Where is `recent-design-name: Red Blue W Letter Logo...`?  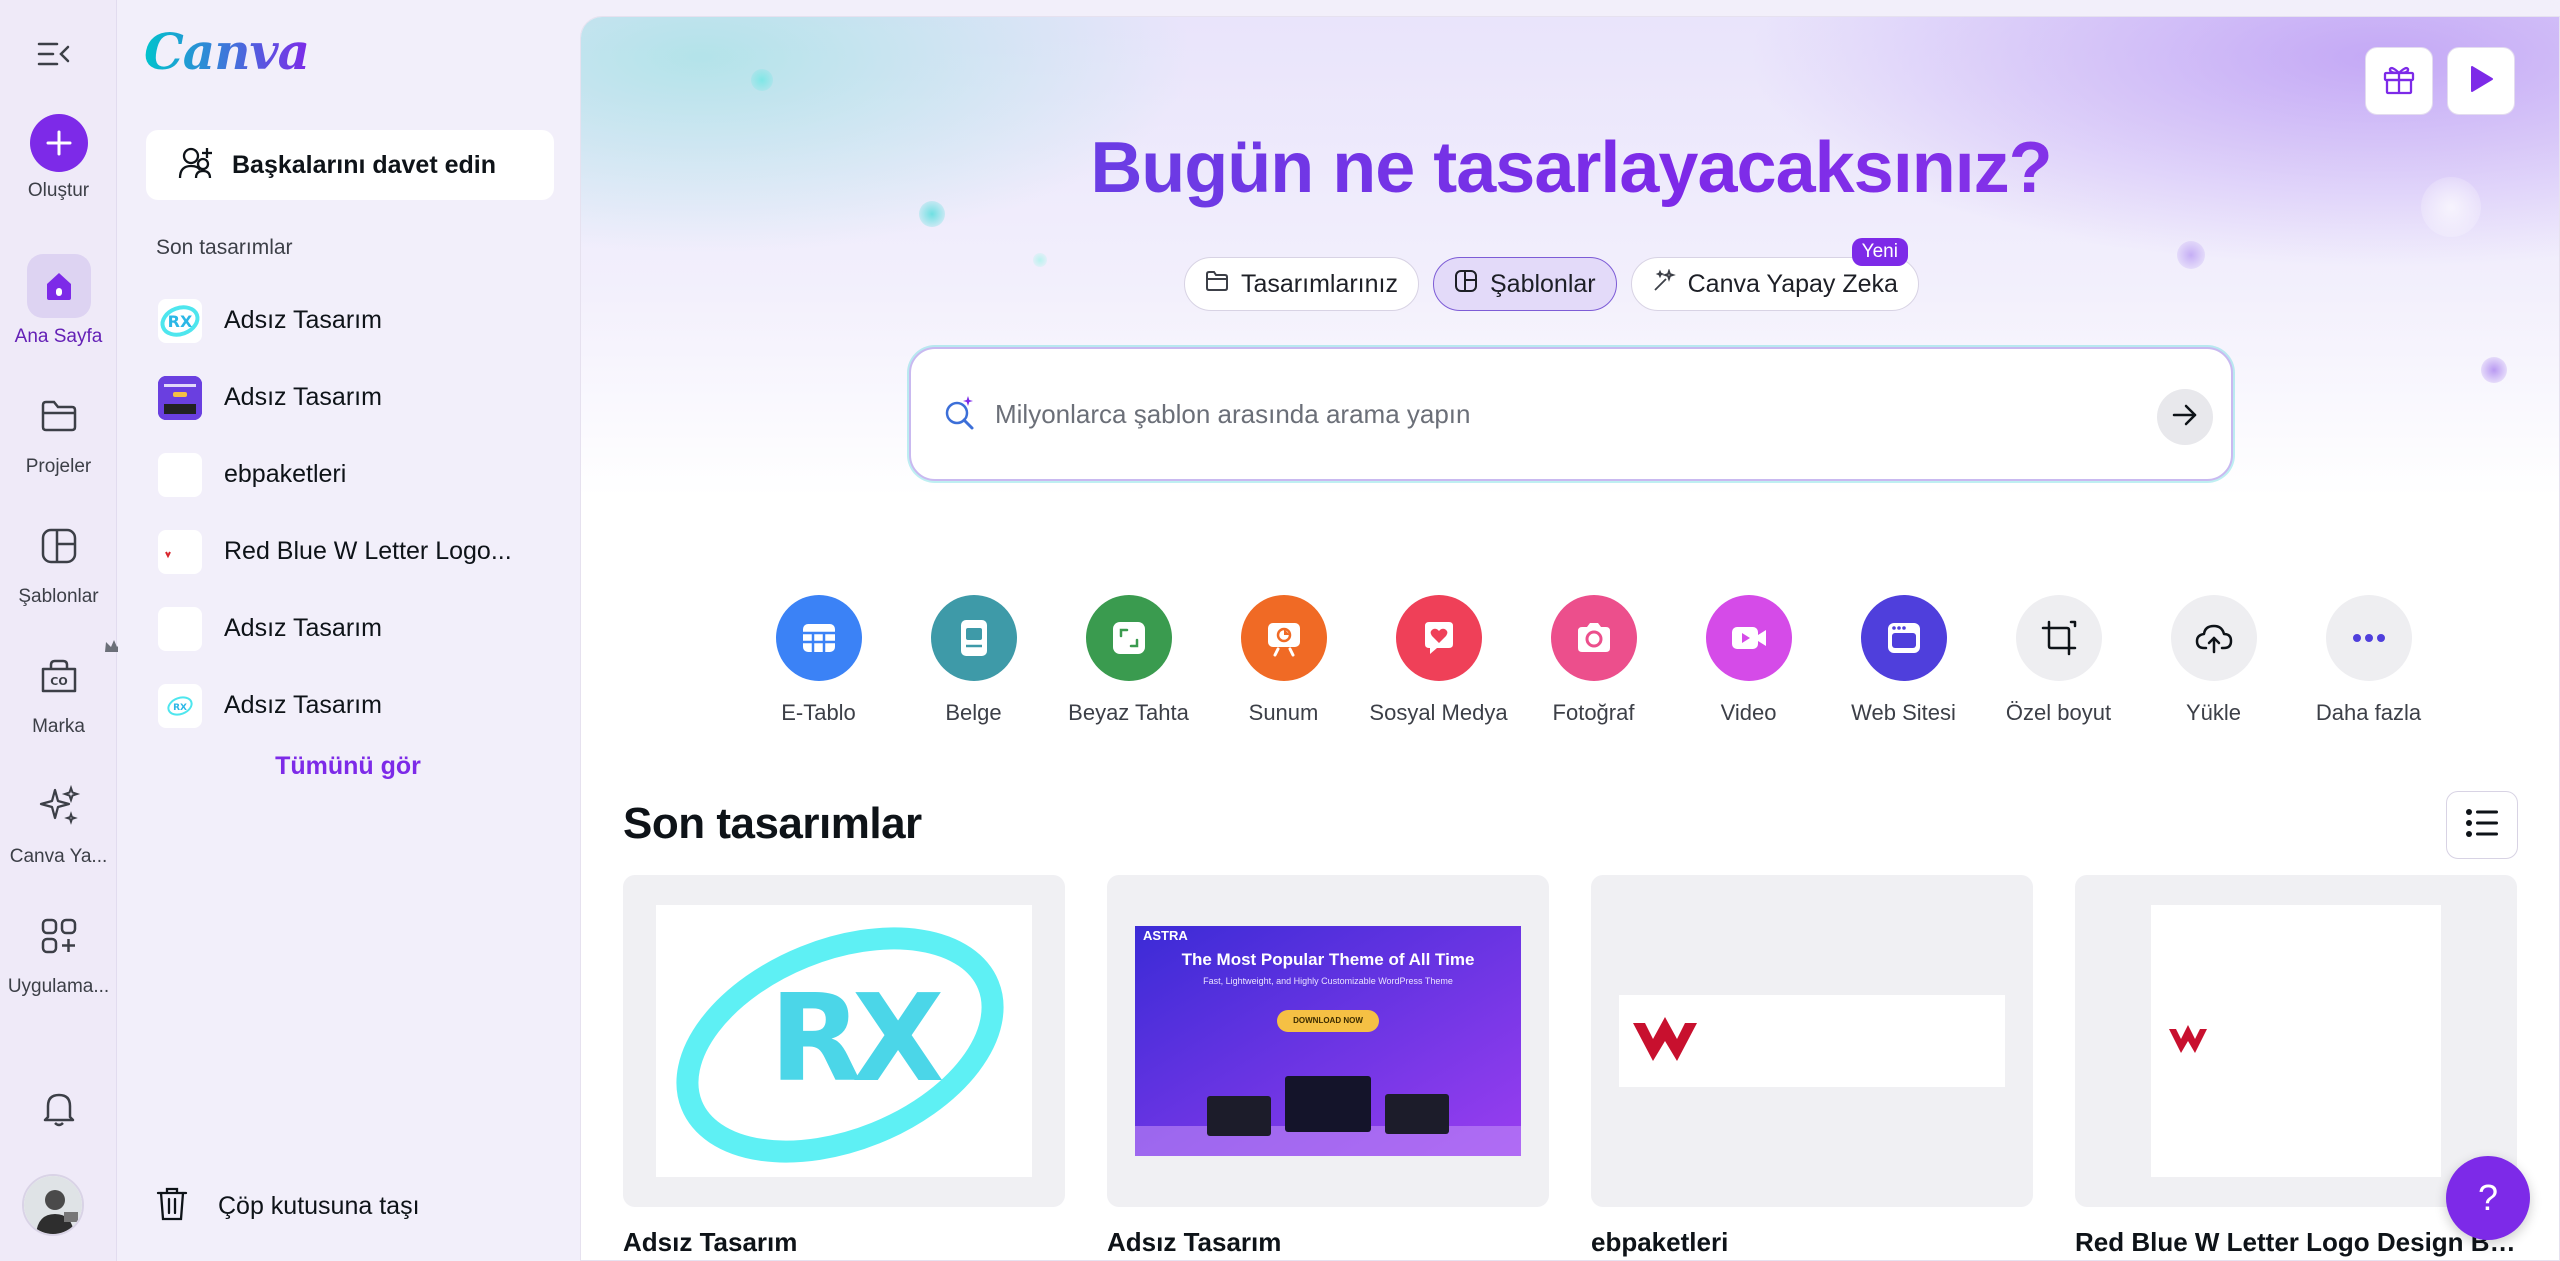
recent-design-name: Red Blue W Letter Logo... is located at coordinates (368, 551).